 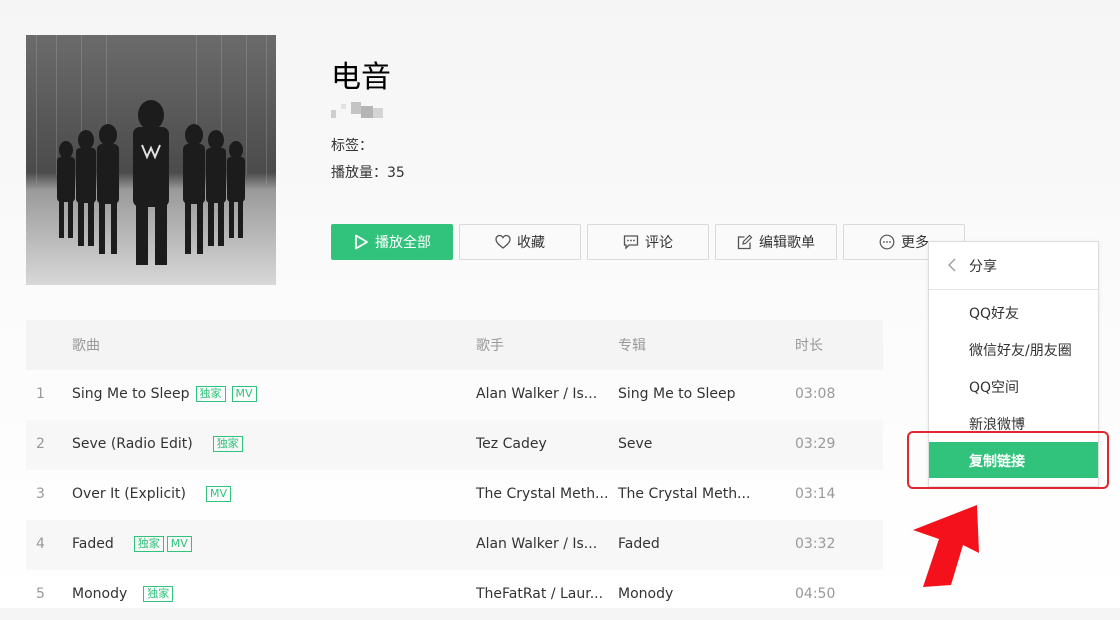 I want to click on favorite-label: 收藏, so click(x=531, y=243).